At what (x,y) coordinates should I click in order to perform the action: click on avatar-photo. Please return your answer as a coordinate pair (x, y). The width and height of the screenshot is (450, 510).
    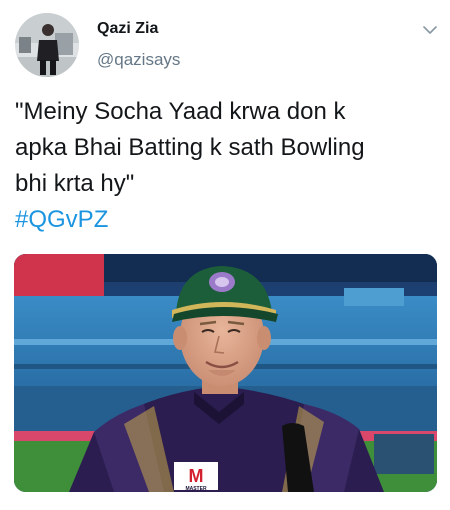
    Looking at the image, I should click on (47, 45).